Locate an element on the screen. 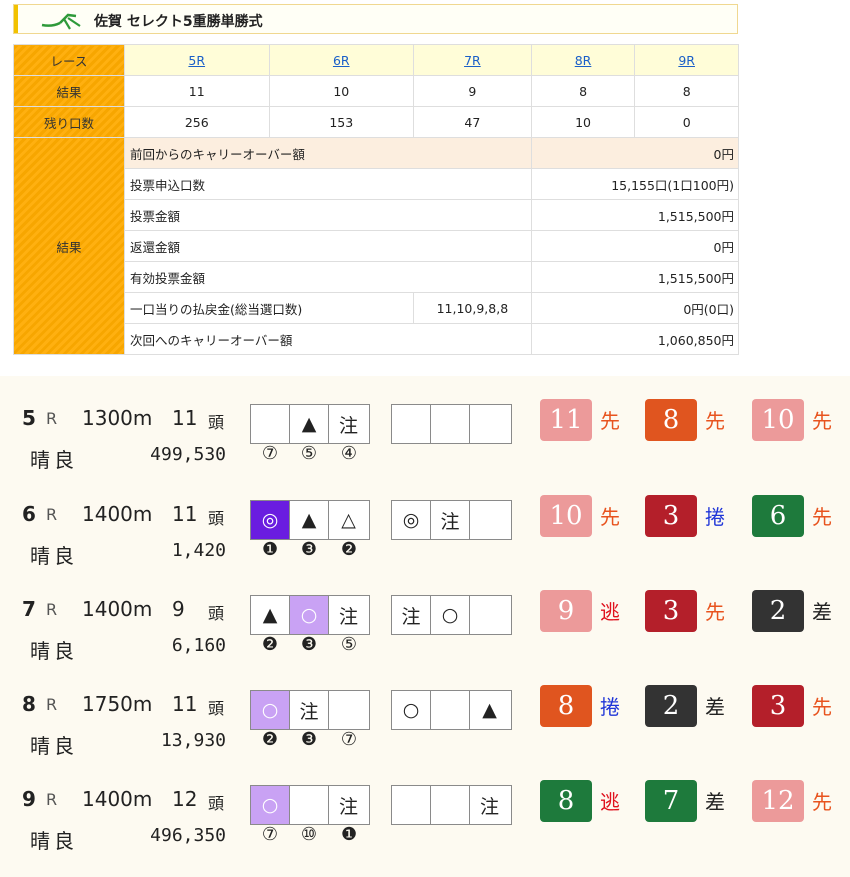 The width and height of the screenshot is (850, 877). summary-key: 有効投票金額 is located at coordinates (328, 277).